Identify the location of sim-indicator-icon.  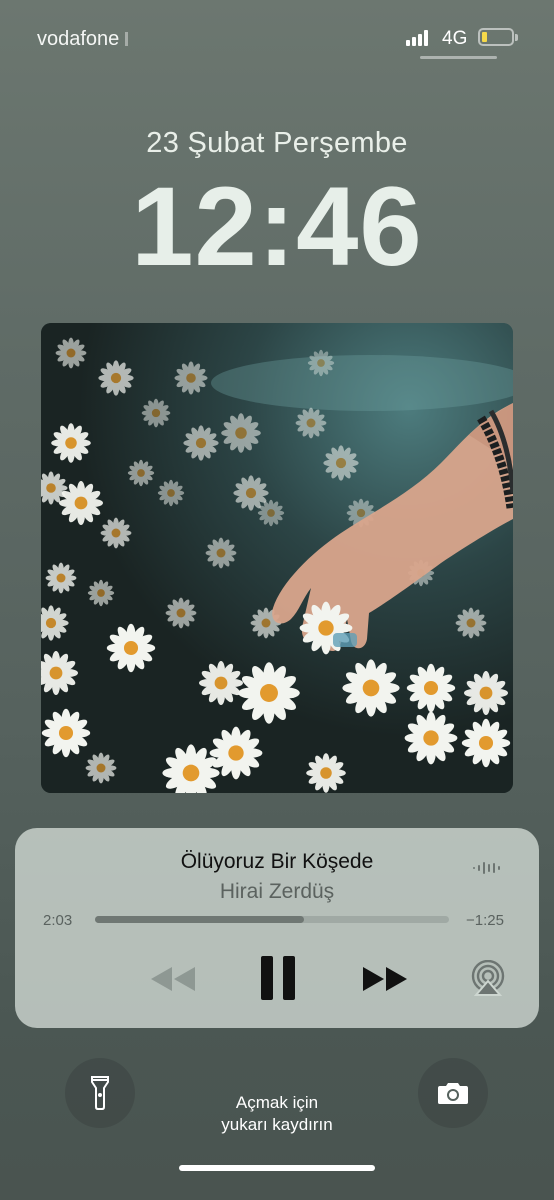
(127, 39).